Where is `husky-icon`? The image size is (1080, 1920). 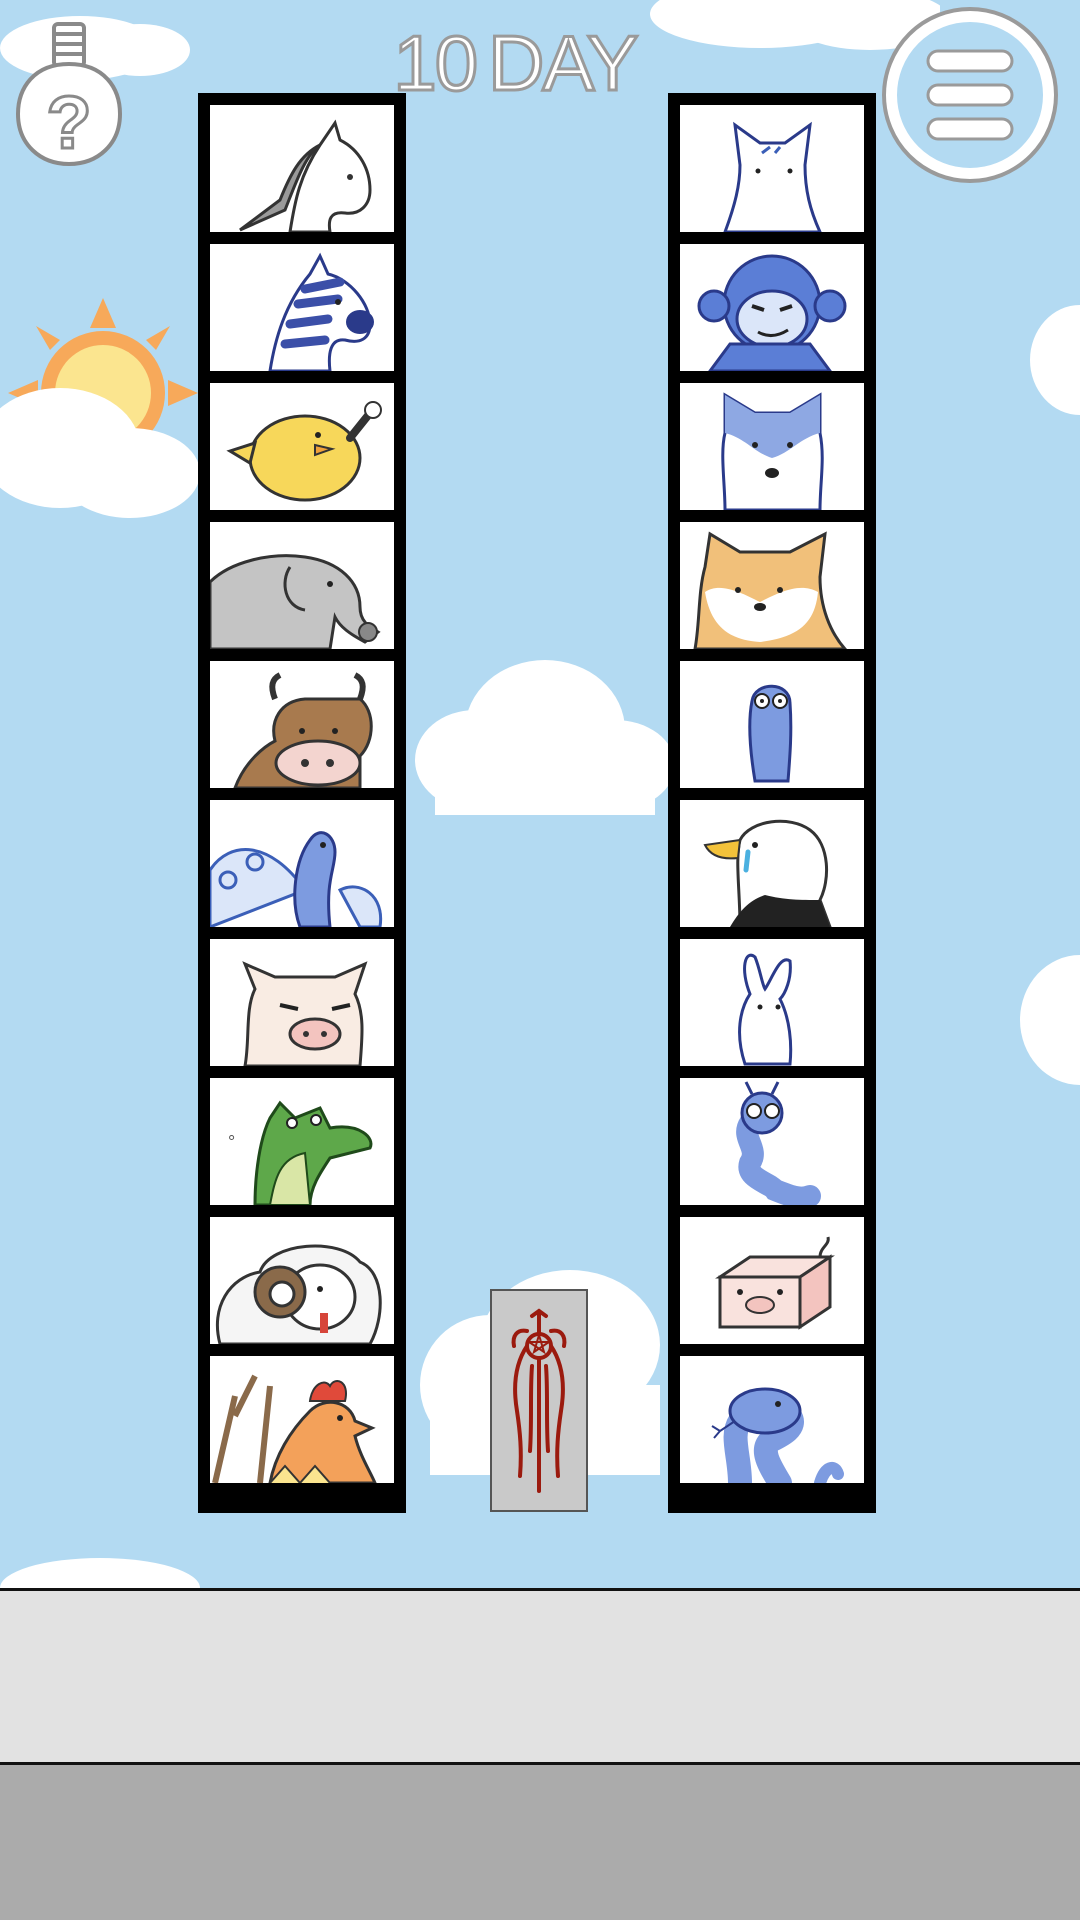
husky-icon is located at coordinates (772, 451).